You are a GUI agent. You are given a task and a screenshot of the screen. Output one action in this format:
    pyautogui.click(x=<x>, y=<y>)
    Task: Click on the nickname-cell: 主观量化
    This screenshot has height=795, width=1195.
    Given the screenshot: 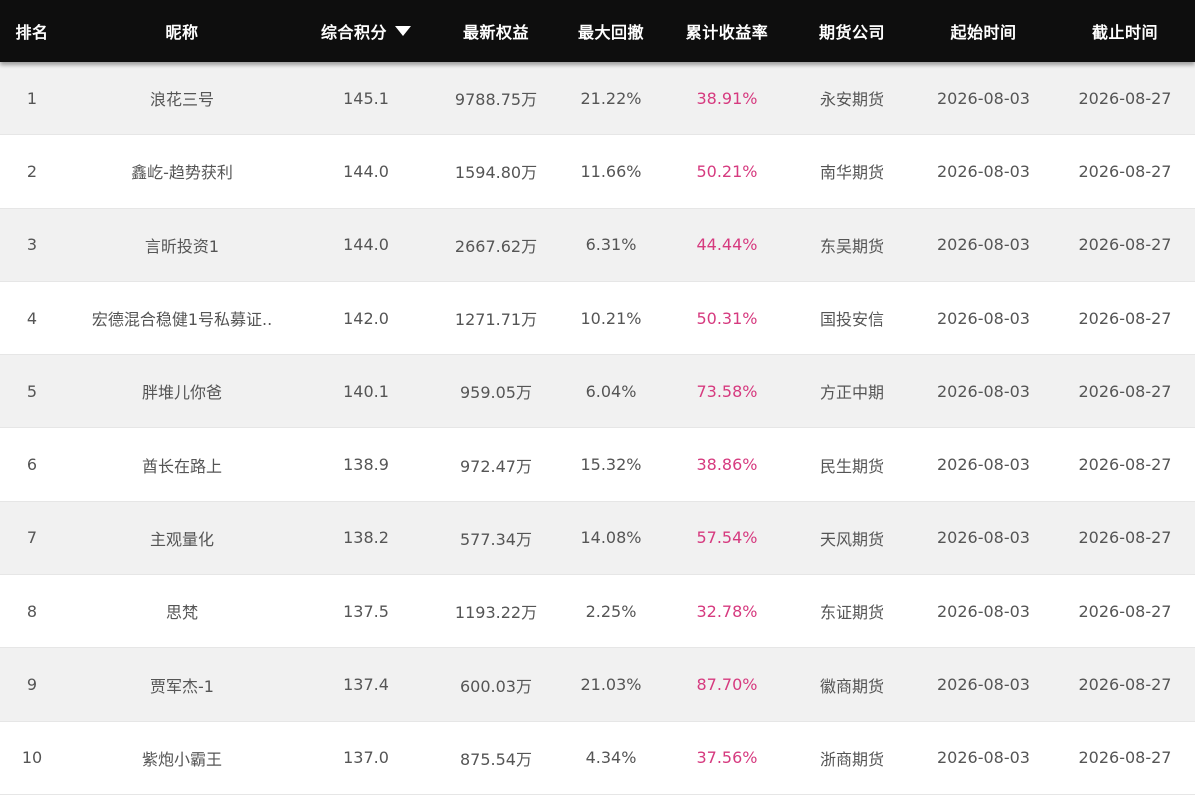 What is the action you would take?
    pyautogui.click(x=182, y=538)
    